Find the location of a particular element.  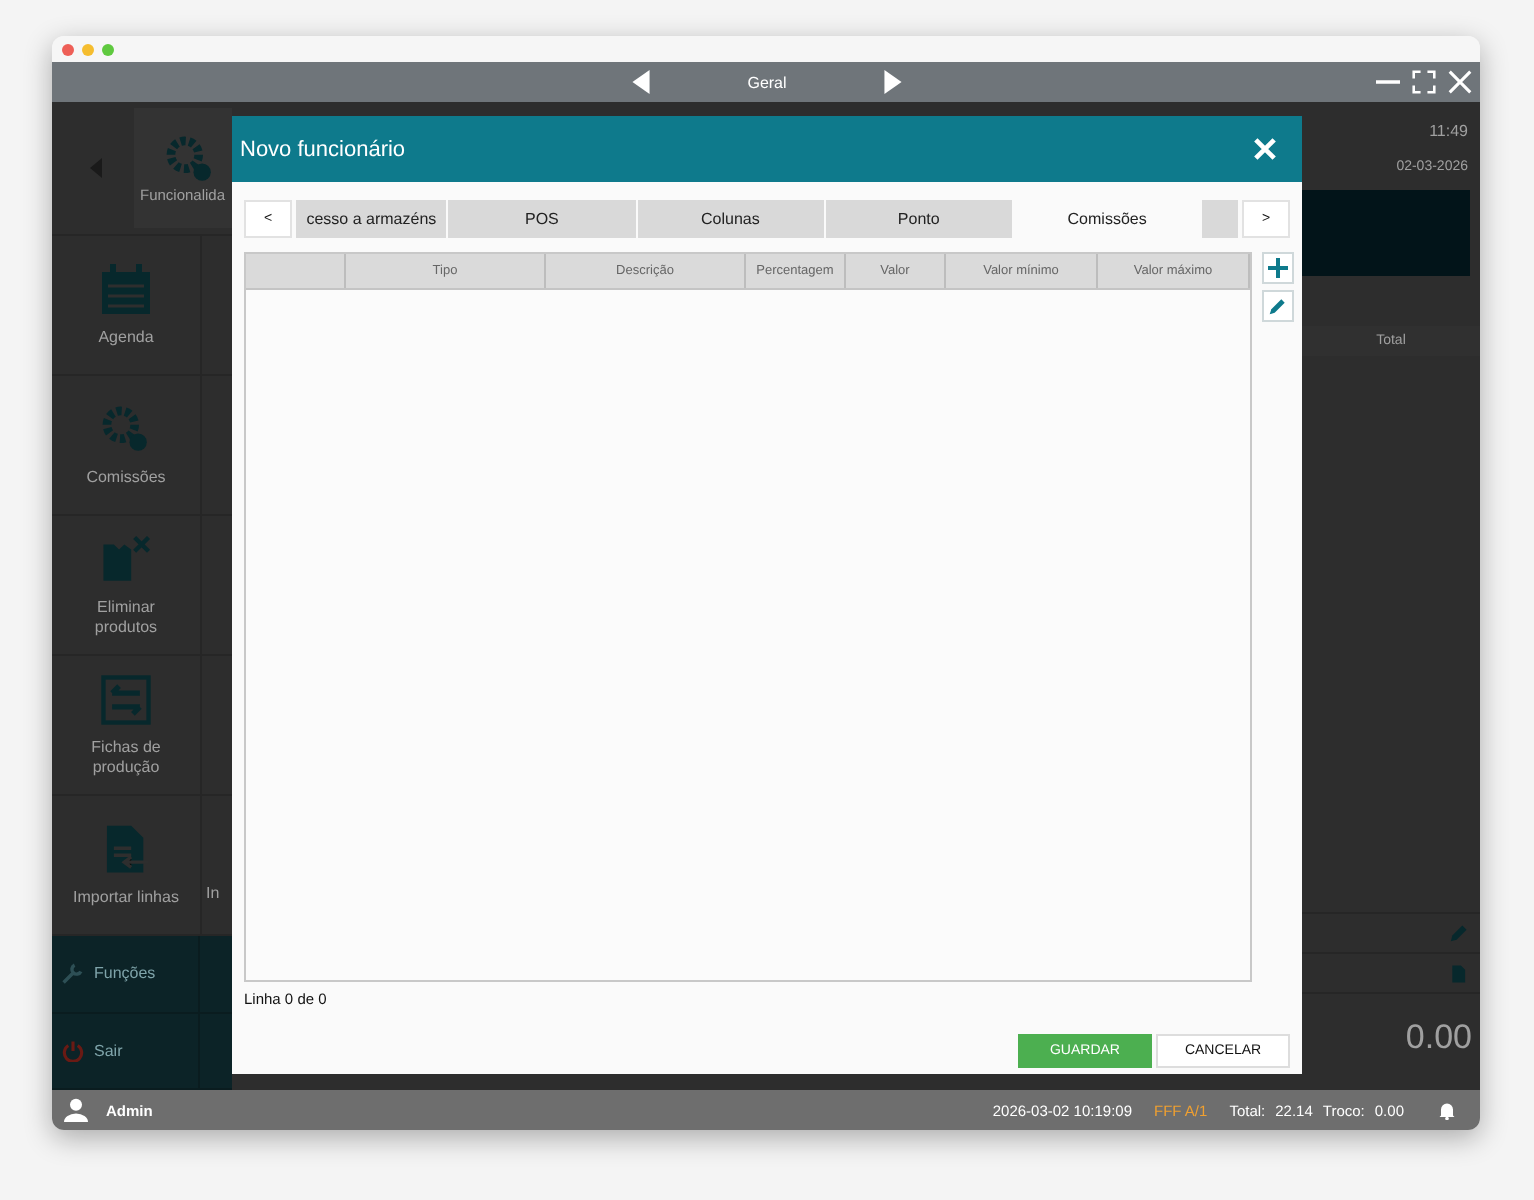

pencil-icon is located at coordinates (1278, 306).